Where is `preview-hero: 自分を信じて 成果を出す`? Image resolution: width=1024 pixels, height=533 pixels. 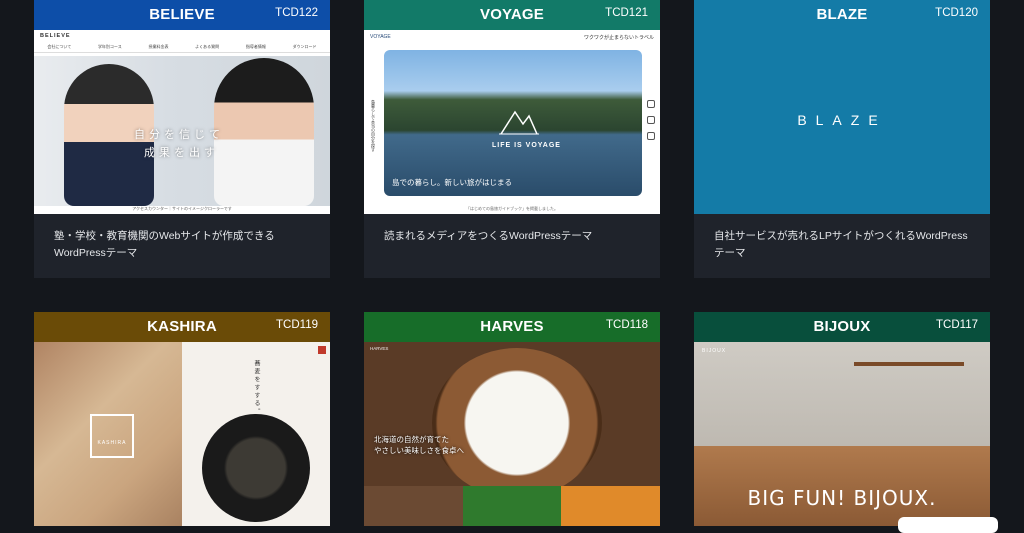
preview-hero: 自分を信じて 成果を出す is located at coordinates (182, 131).